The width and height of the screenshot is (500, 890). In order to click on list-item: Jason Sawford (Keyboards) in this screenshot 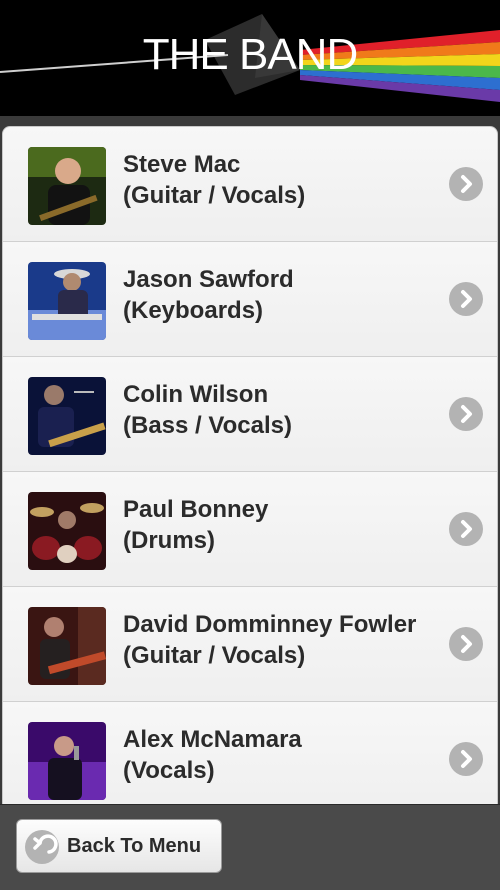, I will do `click(250, 299)`.